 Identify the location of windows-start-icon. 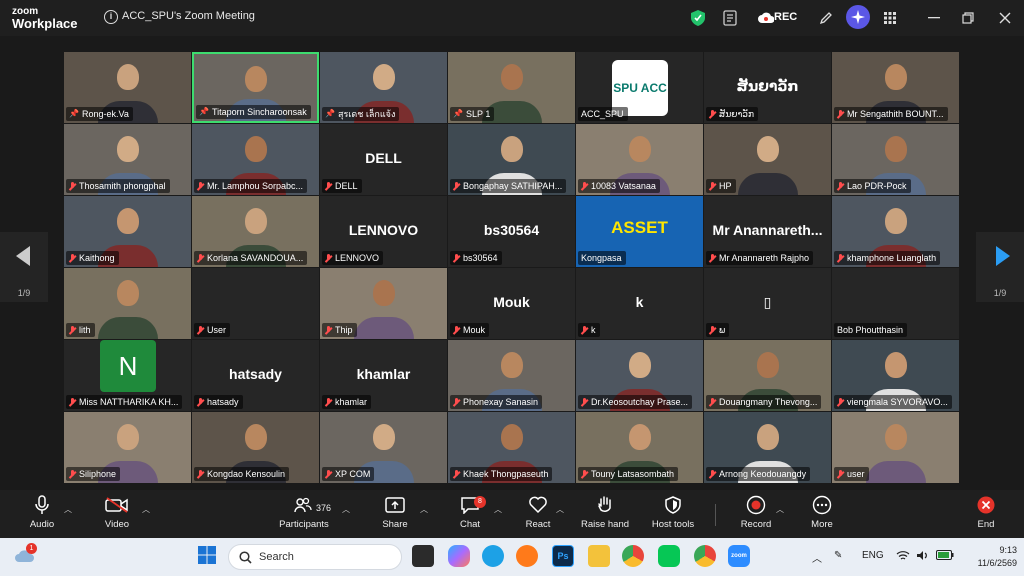
(208, 556).